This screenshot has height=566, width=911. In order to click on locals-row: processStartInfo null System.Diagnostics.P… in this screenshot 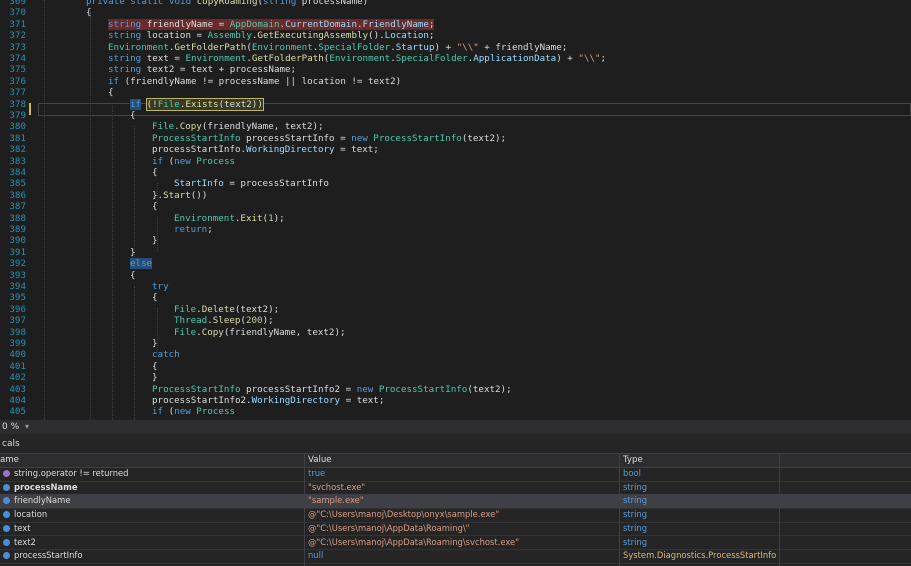, I will do `click(455, 556)`.